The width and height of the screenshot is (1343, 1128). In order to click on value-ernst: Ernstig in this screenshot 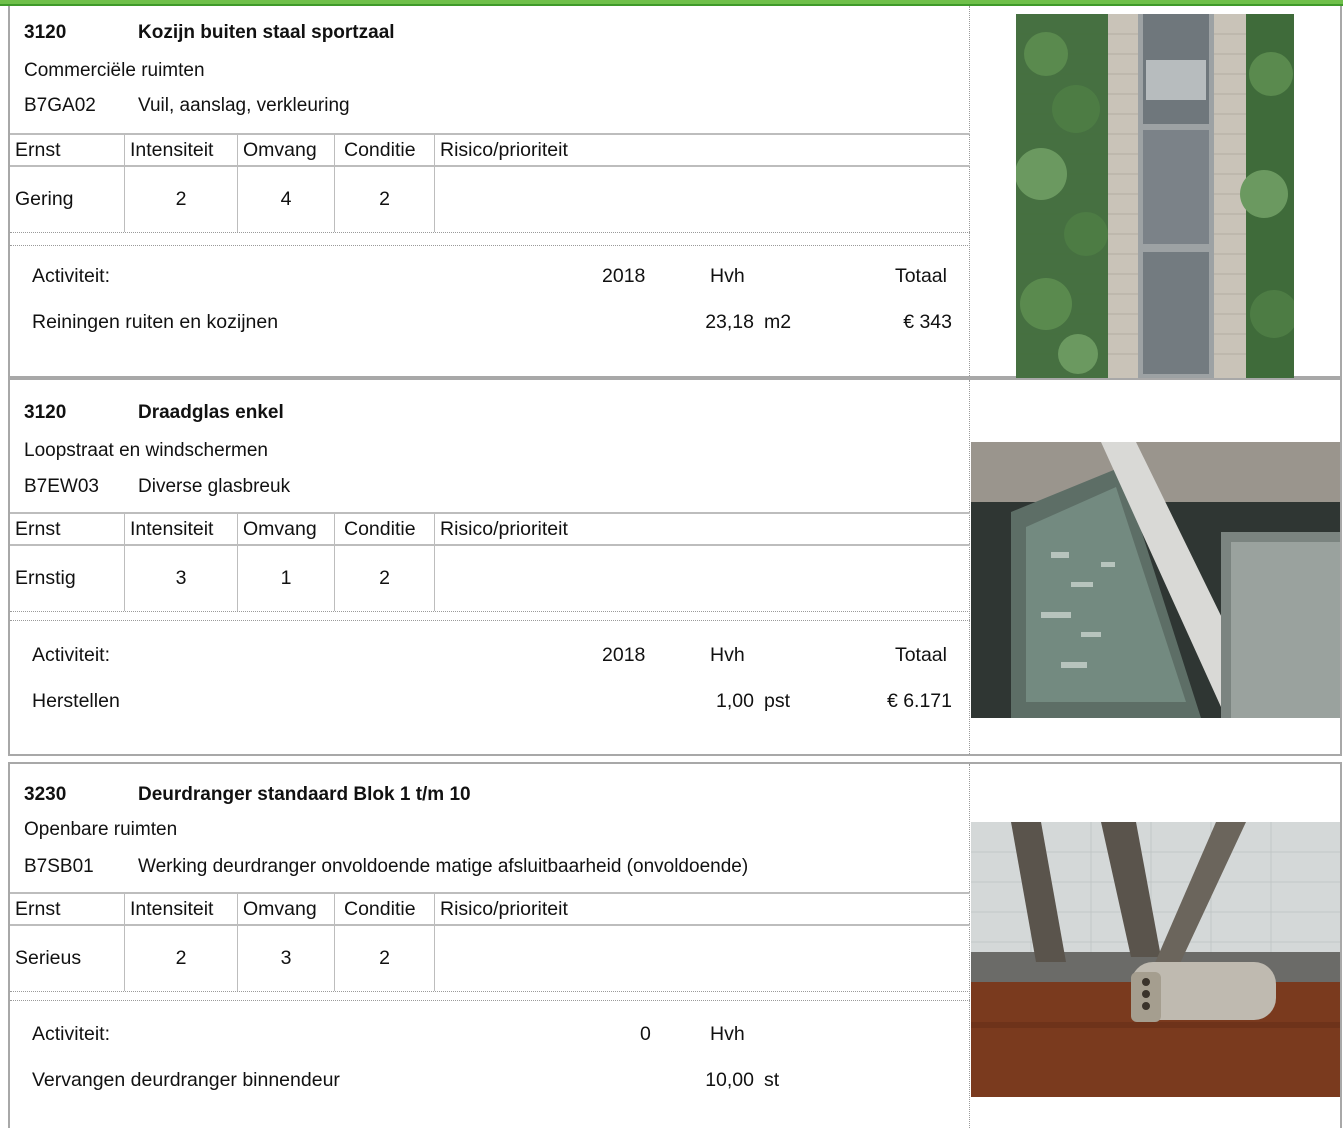, I will do `click(67, 578)`.